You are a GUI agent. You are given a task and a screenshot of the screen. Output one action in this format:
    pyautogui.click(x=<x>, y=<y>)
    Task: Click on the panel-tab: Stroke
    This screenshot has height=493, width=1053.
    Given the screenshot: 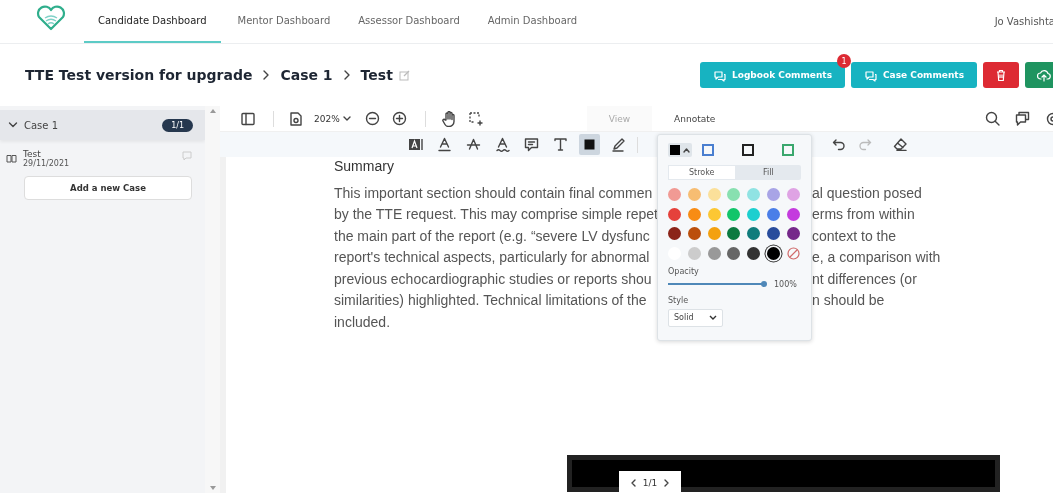 What is the action you would take?
    pyautogui.click(x=702, y=172)
    